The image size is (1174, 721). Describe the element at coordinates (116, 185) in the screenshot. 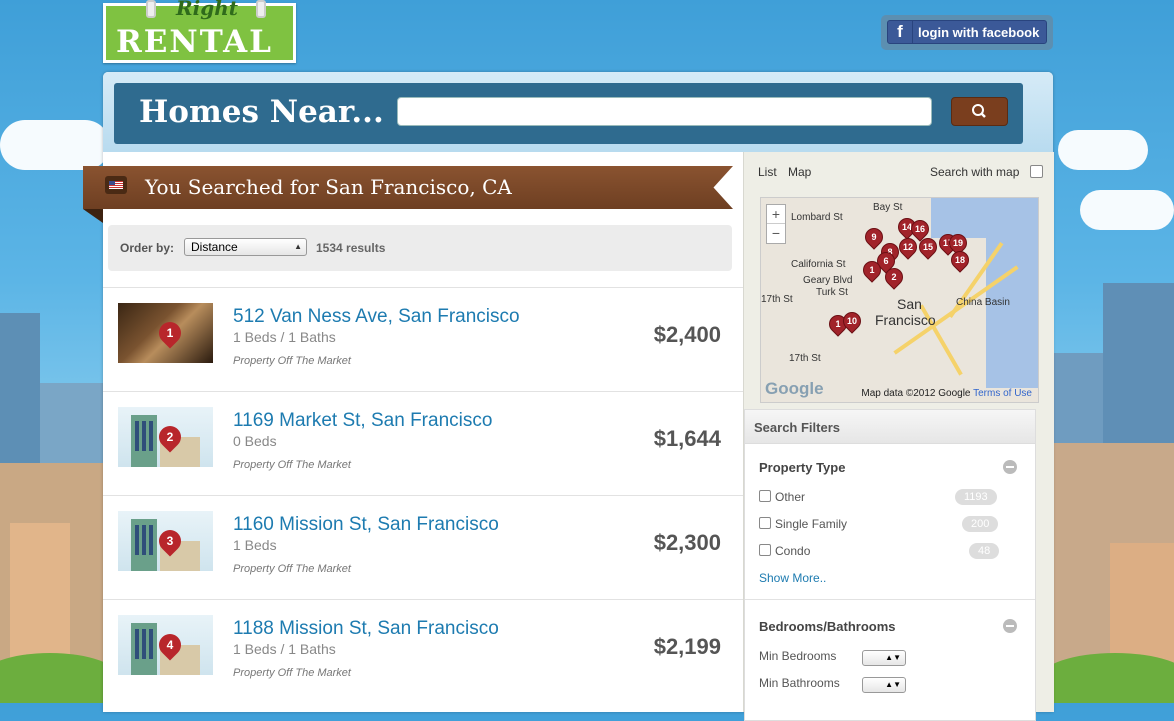

I see `us-flag-icon` at that location.